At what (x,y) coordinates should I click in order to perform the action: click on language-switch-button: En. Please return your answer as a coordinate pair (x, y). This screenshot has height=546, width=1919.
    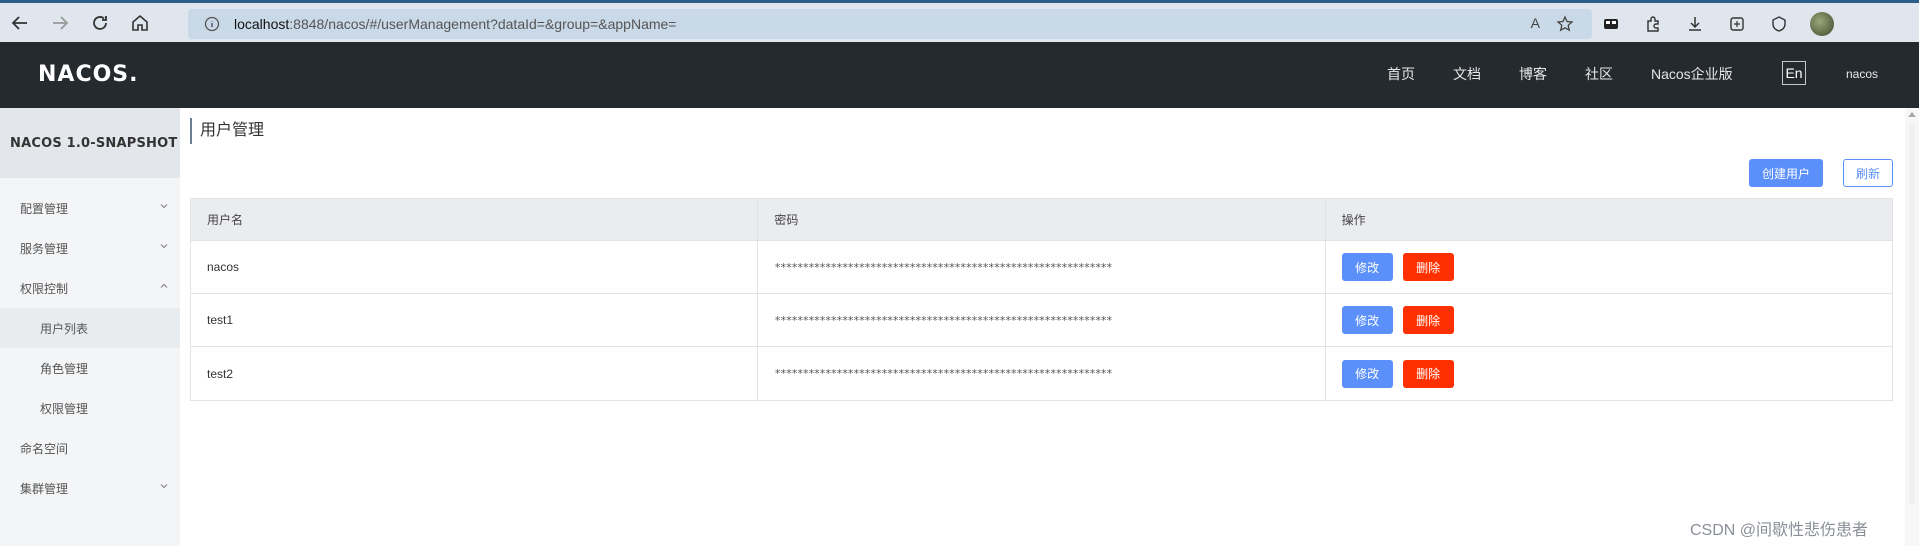
    Looking at the image, I should click on (1794, 73).